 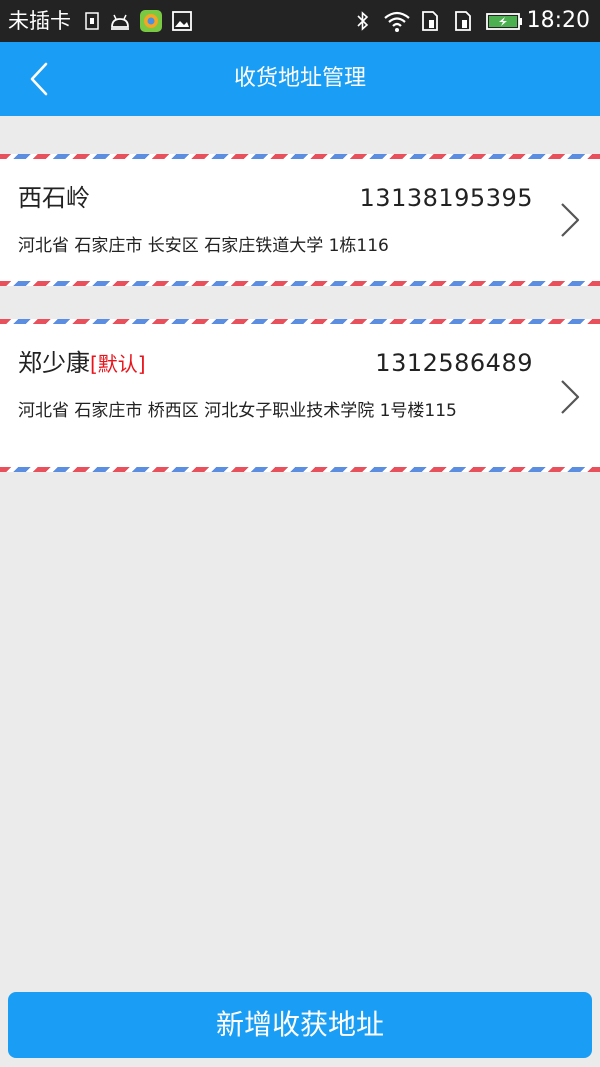 What do you see at coordinates (92, 21) in the screenshot?
I see `sim-icon` at bounding box center [92, 21].